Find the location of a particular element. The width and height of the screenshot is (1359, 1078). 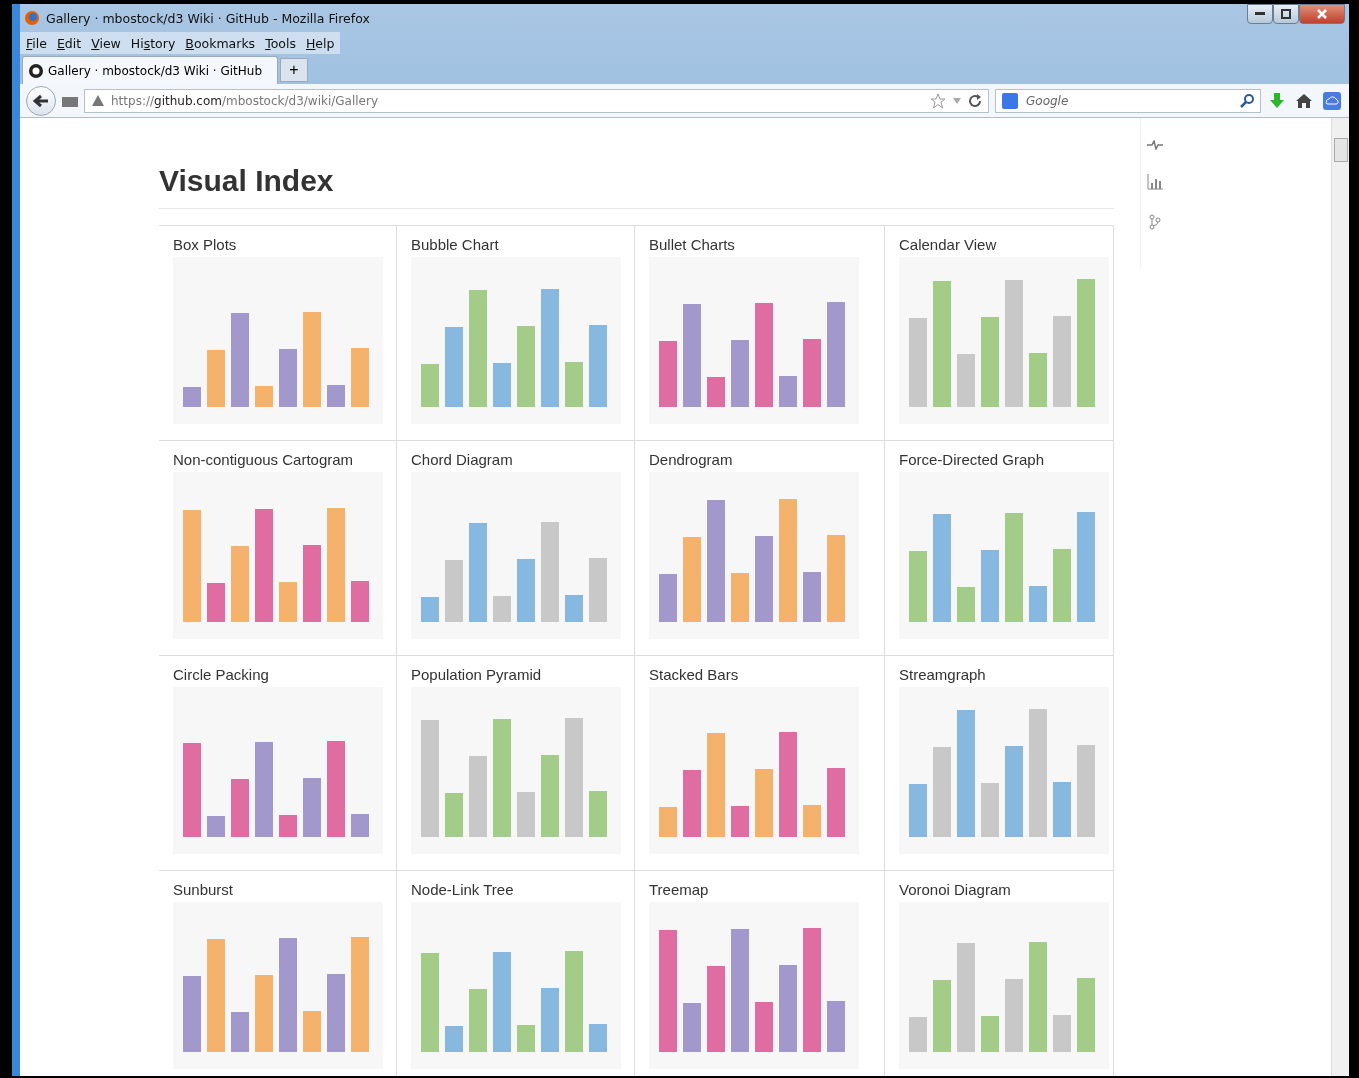

card-title: Circle Packing is located at coordinates (221, 674).